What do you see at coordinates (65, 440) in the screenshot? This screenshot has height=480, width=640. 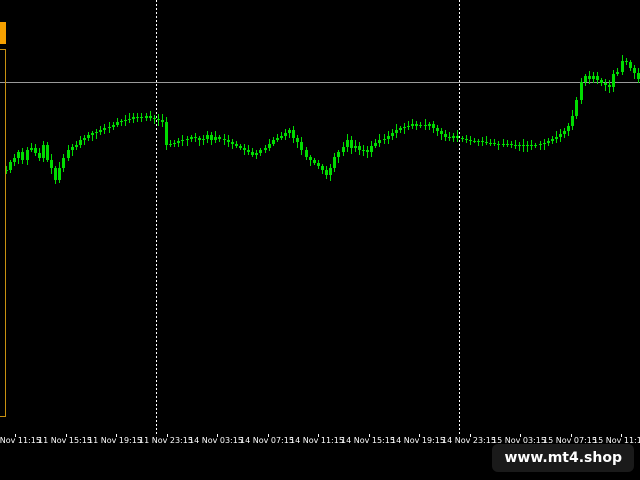 I see `time-axis-label: 11 Nov 15:15` at bounding box center [65, 440].